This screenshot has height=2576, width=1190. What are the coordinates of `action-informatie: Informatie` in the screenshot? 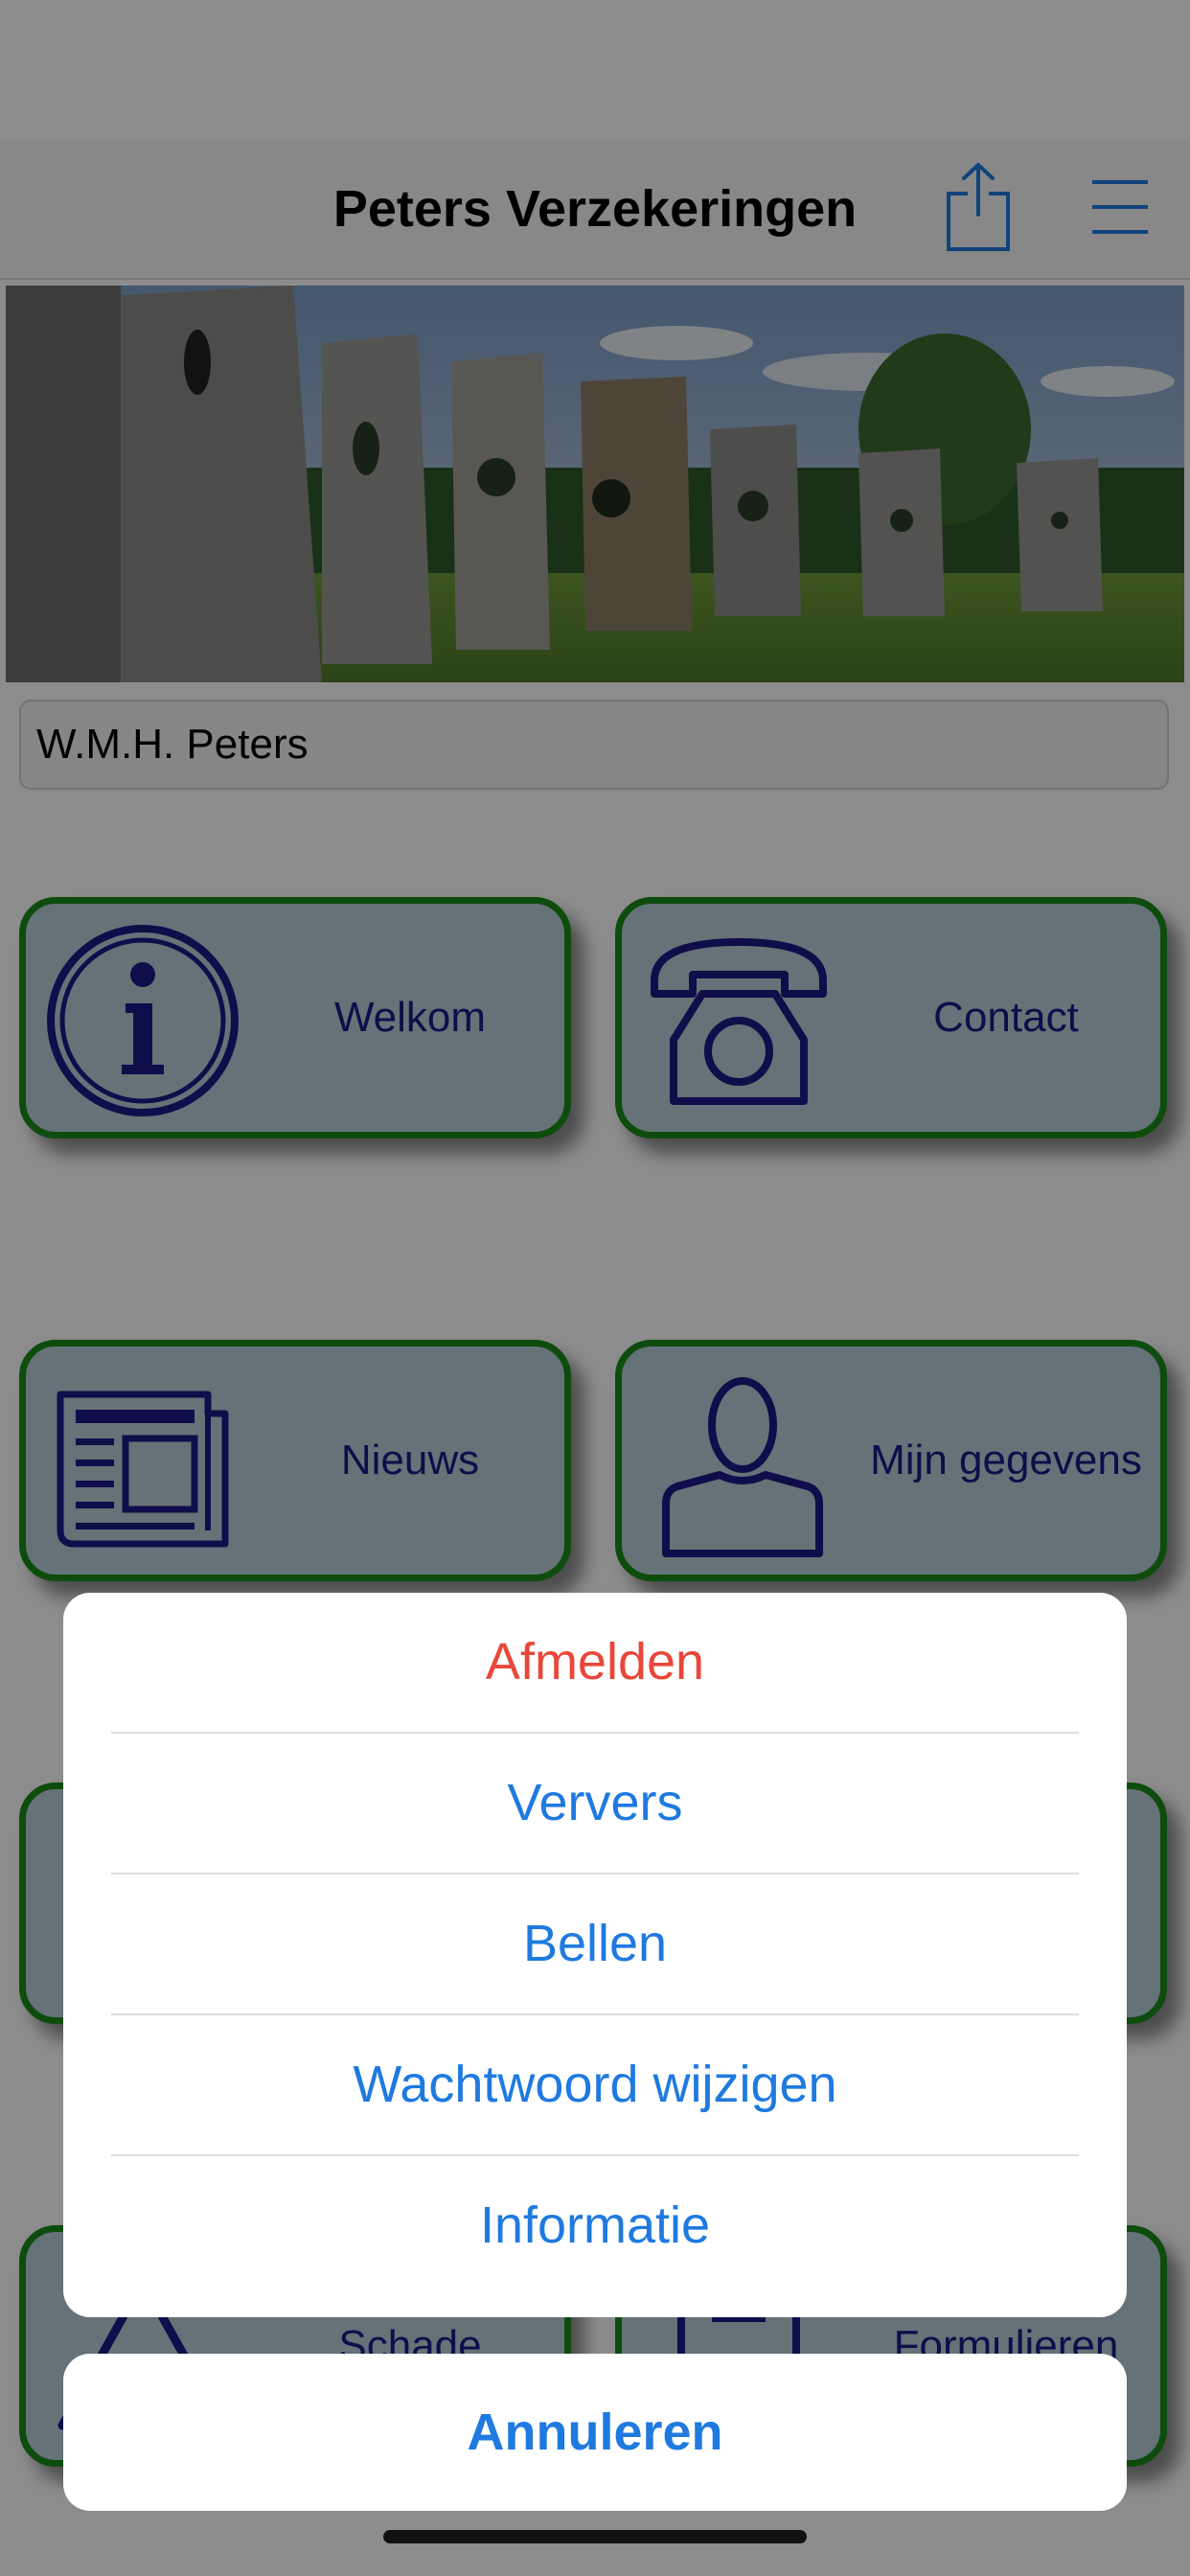 It's located at (595, 2225).